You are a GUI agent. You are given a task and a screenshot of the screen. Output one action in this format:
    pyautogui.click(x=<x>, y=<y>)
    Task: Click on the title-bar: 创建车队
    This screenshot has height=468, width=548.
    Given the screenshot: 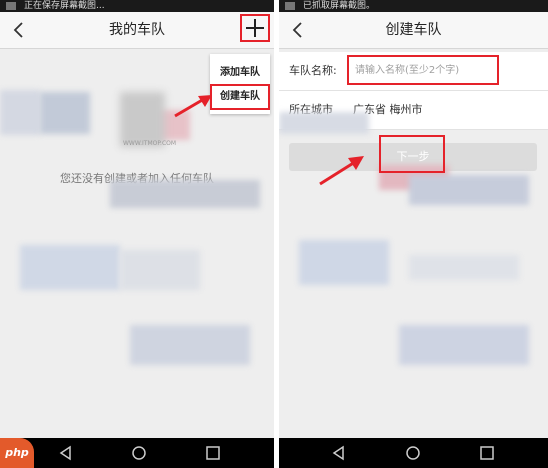 What is the action you would take?
    pyautogui.click(x=413, y=30)
    